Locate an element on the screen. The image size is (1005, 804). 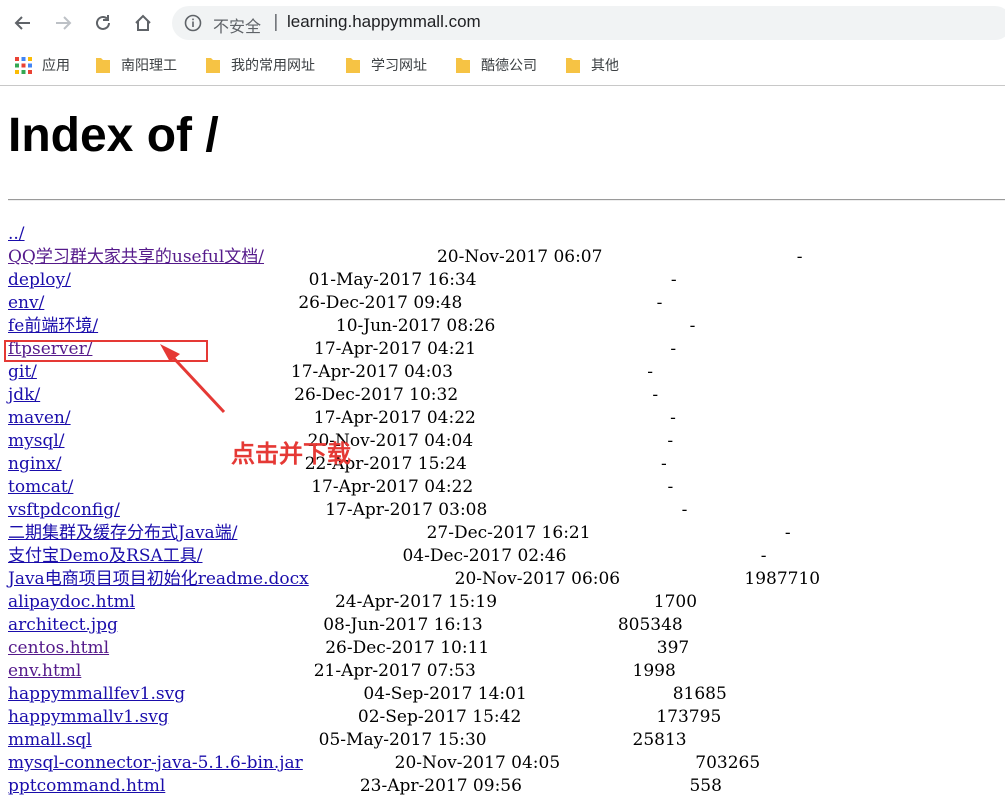
bookmark-folder-other: 其他 is located at coordinates (592, 65).